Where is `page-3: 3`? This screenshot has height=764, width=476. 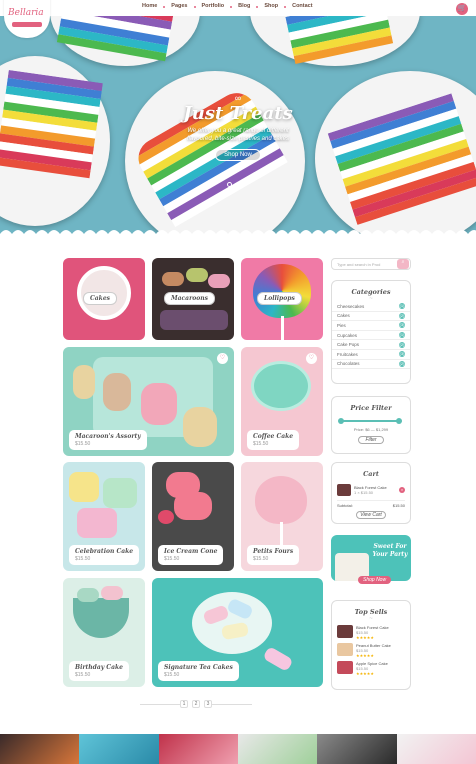 page-3: 3 is located at coordinates (208, 704).